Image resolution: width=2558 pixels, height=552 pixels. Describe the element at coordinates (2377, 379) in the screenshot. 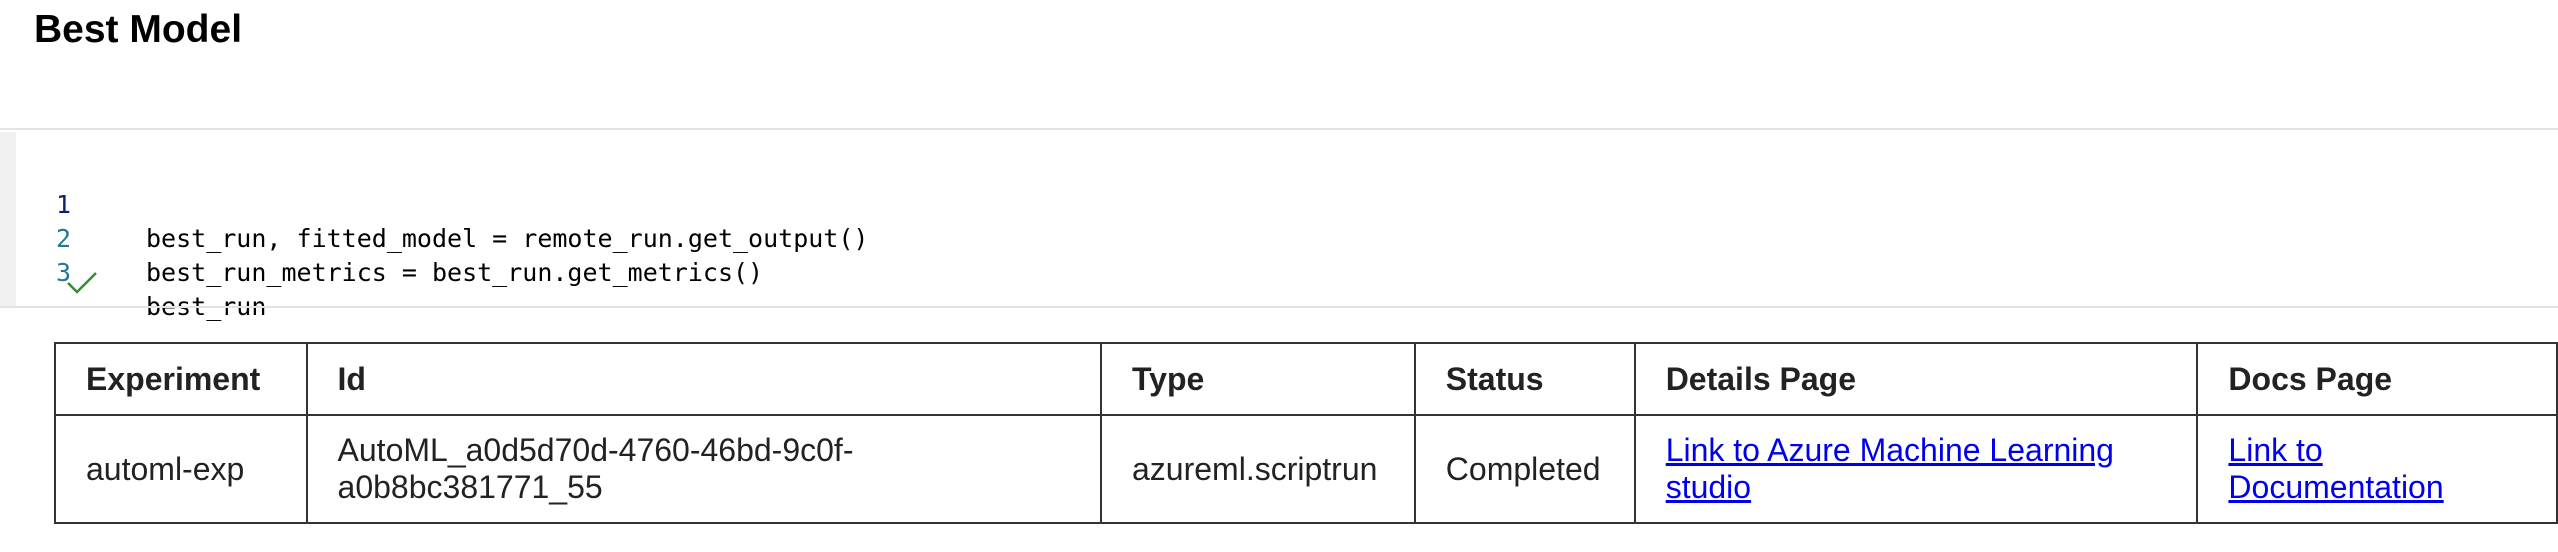

I see `column-header-docs-page: Docs Page` at that location.